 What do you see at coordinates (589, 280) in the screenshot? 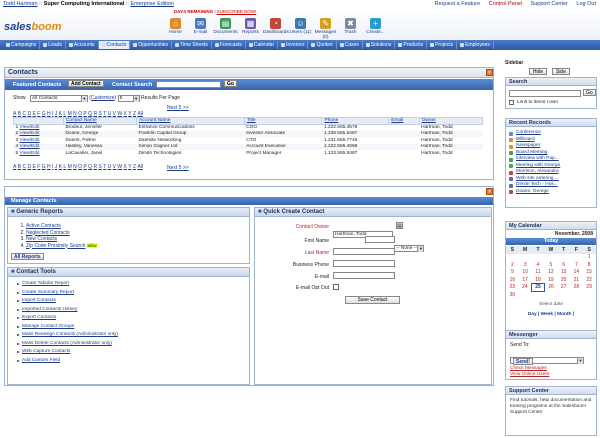
I see `calendar-day: 22` at bounding box center [589, 280].